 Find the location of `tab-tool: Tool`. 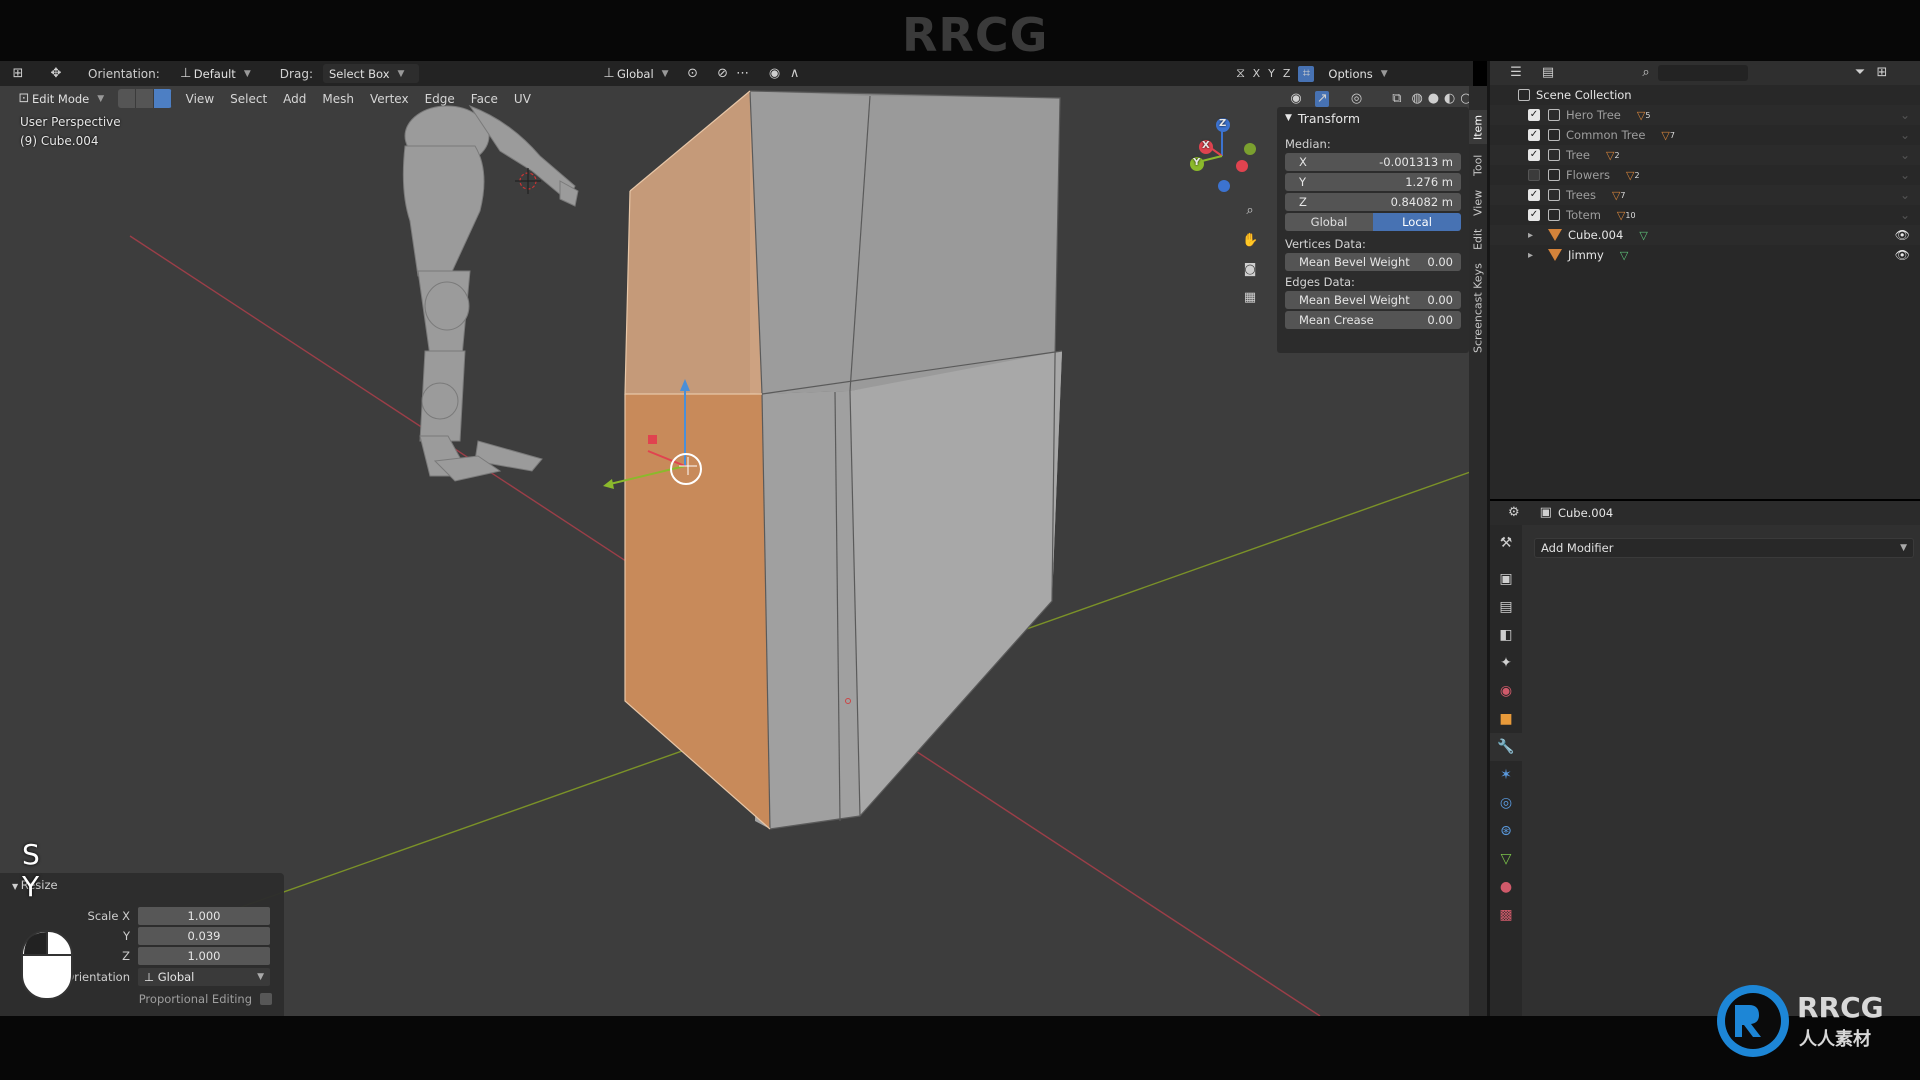

tab-tool: Tool is located at coordinates (1478, 165).